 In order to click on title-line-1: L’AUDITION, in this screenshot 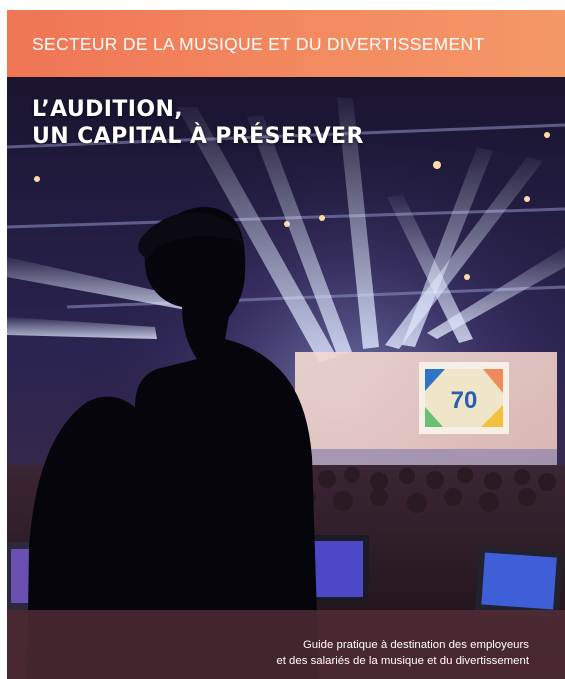, I will do `click(108, 109)`.